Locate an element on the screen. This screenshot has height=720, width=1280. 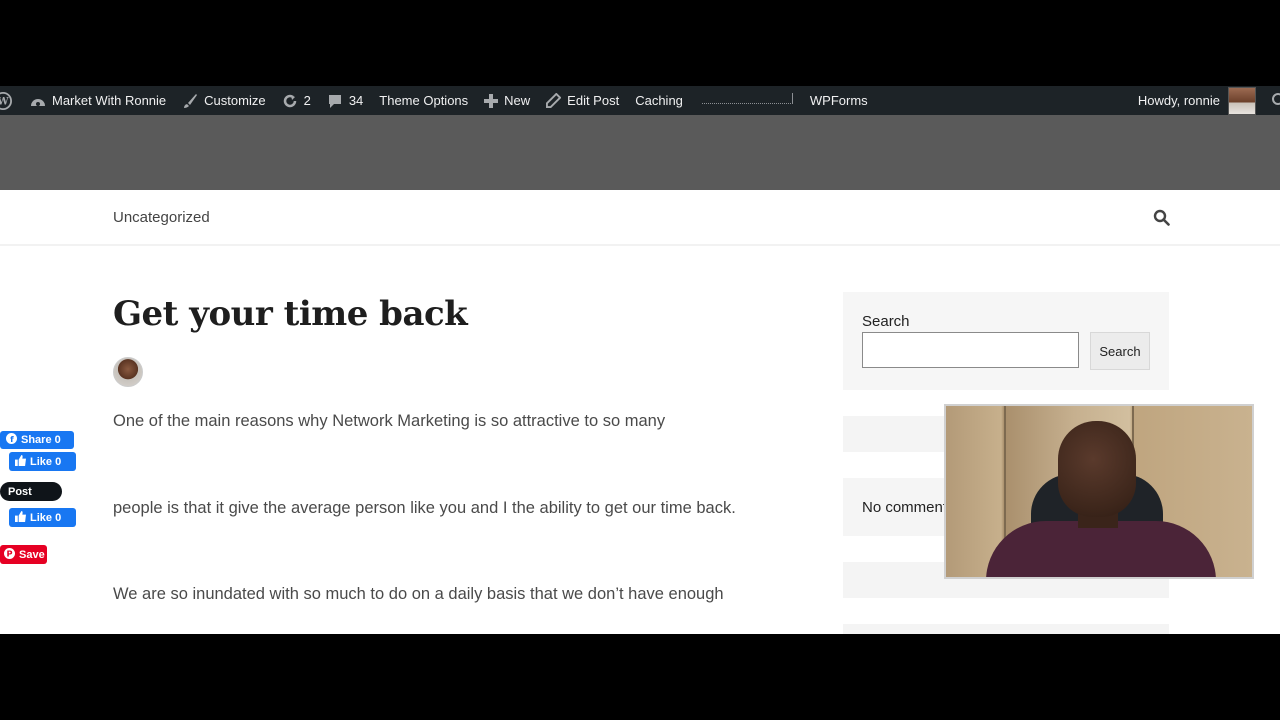
updates-icon is located at coordinates (290, 101).